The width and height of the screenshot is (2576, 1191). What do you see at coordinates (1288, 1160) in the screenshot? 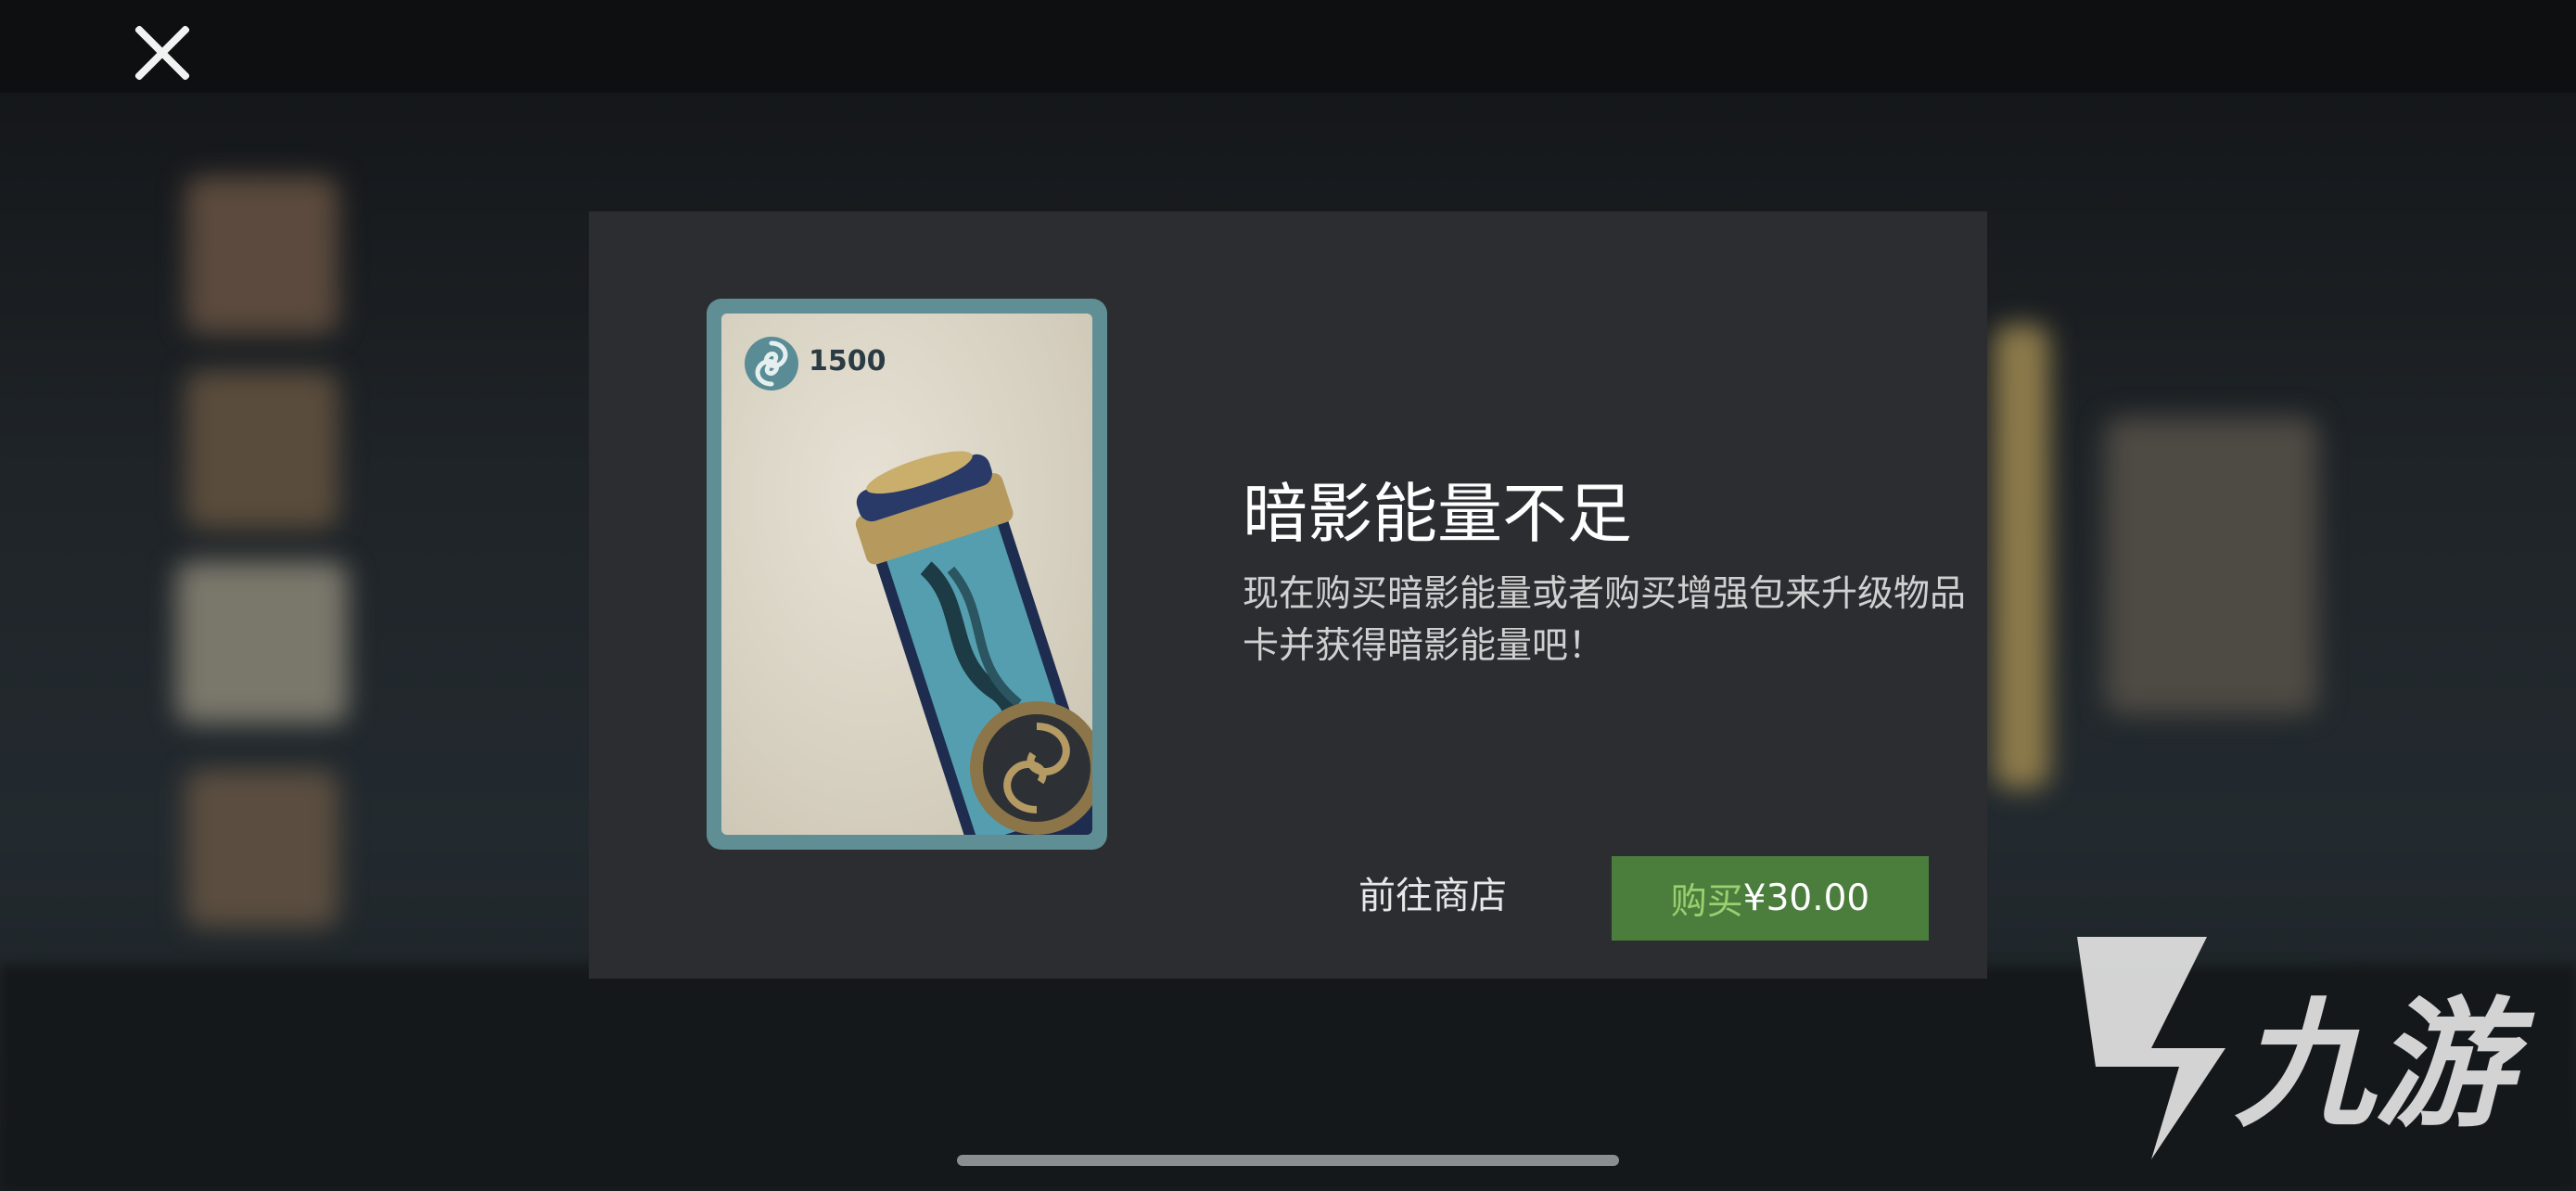
I see `home-indicator` at bounding box center [1288, 1160].